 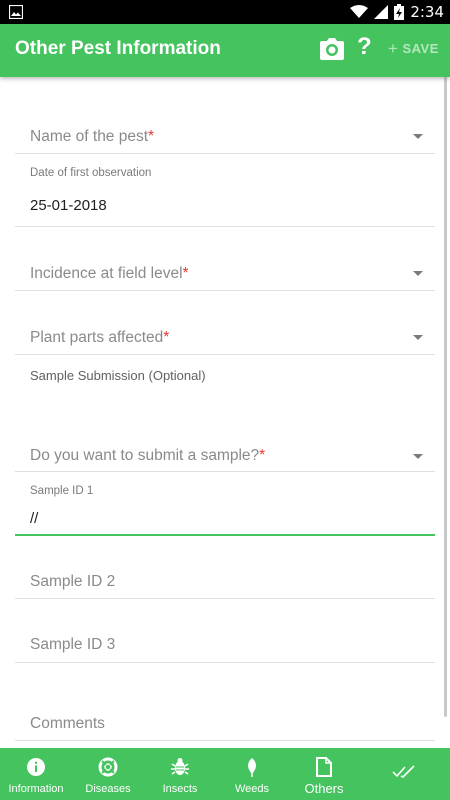 I want to click on bug-icon, so click(x=180, y=767).